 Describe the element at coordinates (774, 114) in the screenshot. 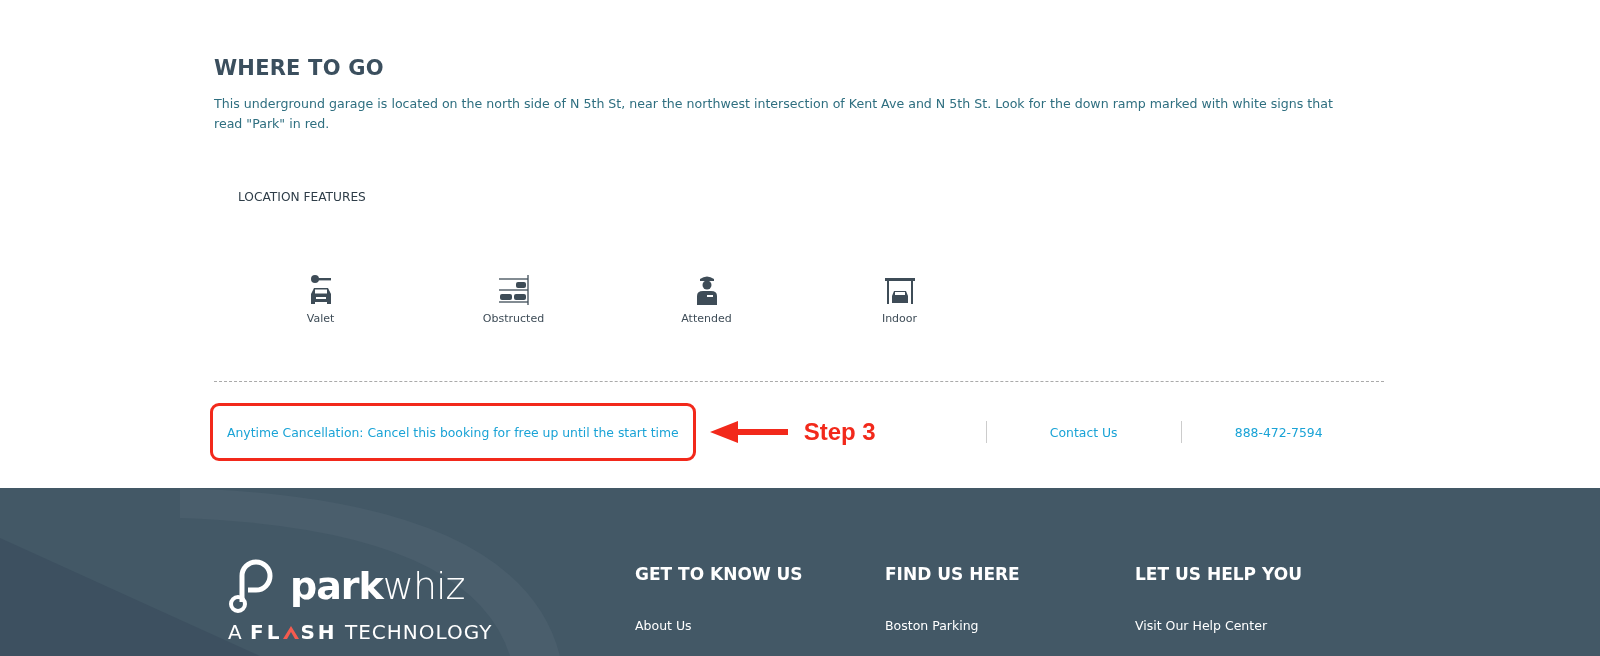

I see `directions-text: This underground garage is located on the north side of N 5th St, near the northwest intersection of Kent Ave and N 5th St. Look for the down ramp marked with white signs that read "Park" in red.` at that location.